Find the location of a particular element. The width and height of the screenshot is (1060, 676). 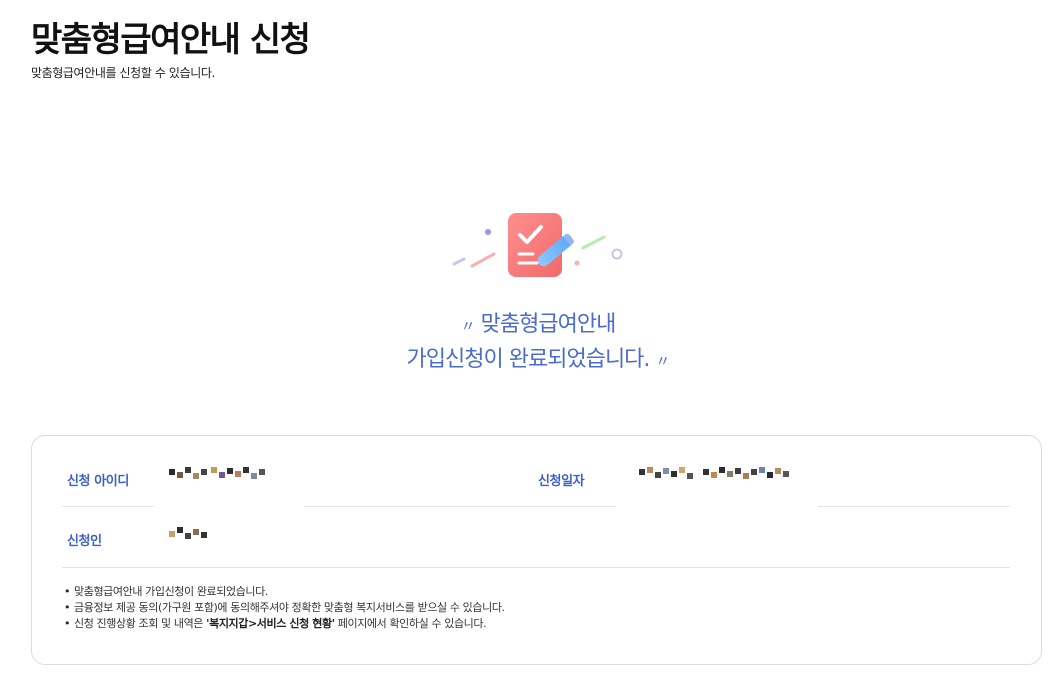

notice-item: 맞춤형급여안내 가입신청이 완료되었습니다. is located at coordinates (284, 592).